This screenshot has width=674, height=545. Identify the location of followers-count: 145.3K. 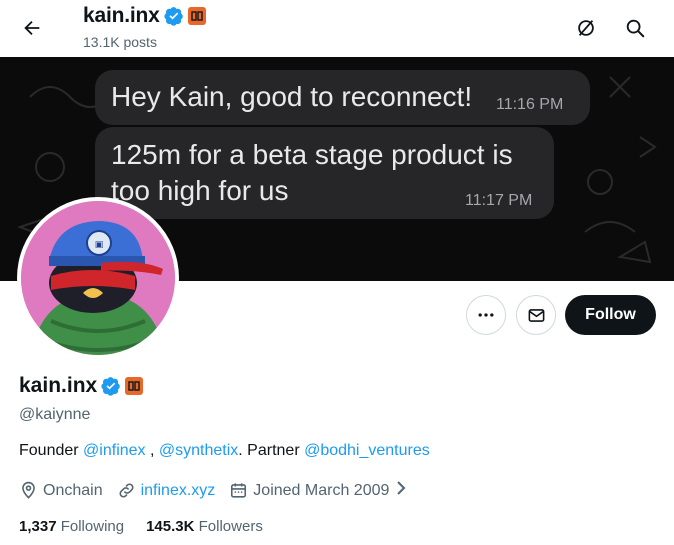
(170, 526).